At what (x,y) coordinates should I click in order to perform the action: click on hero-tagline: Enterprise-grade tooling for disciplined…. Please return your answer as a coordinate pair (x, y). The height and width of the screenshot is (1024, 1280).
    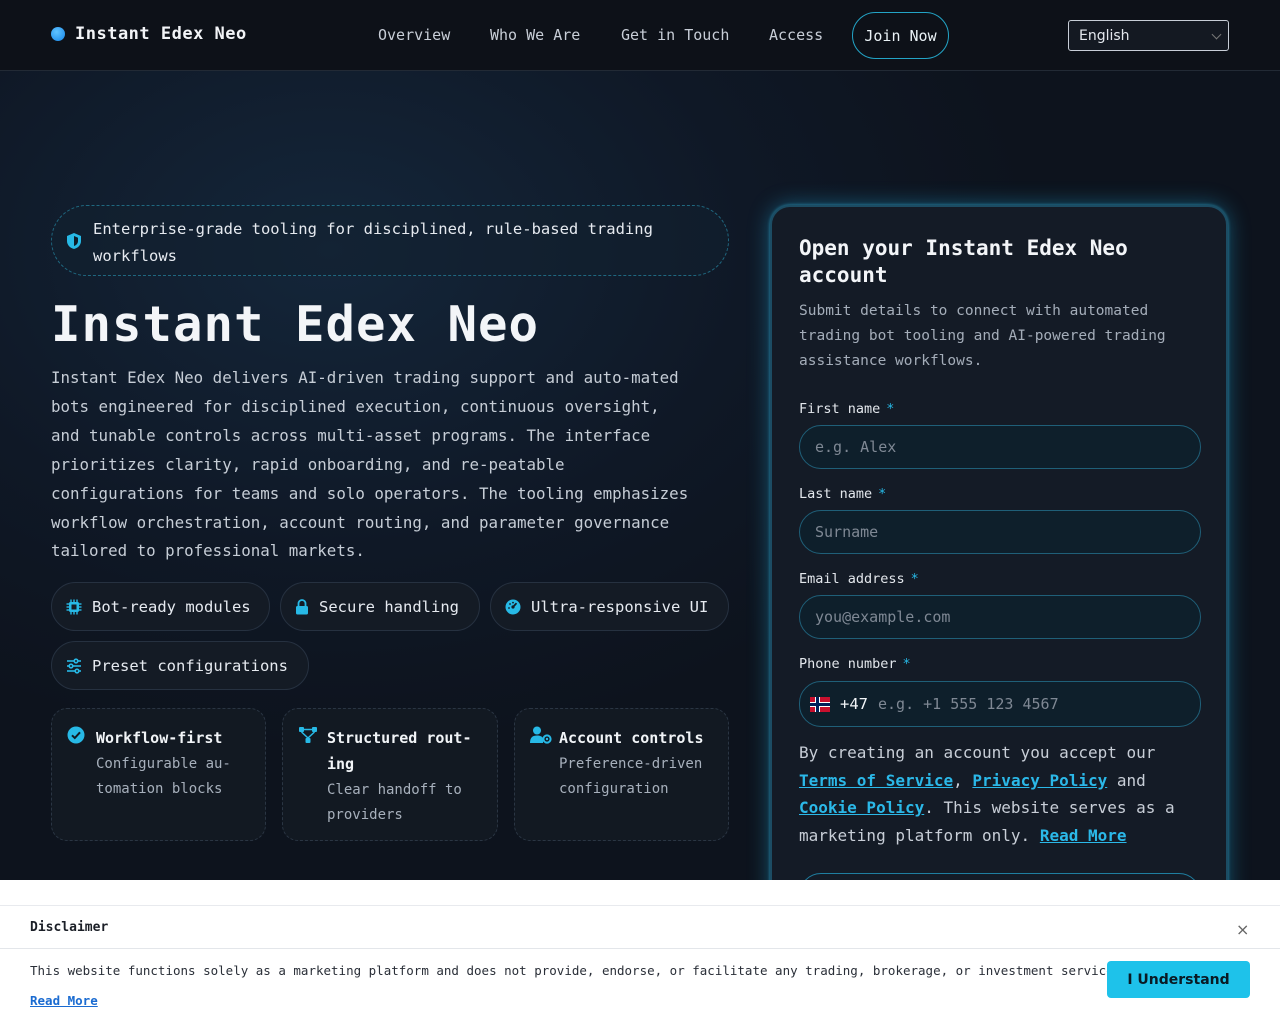
    Looking at the image, I should click on (373, 242).